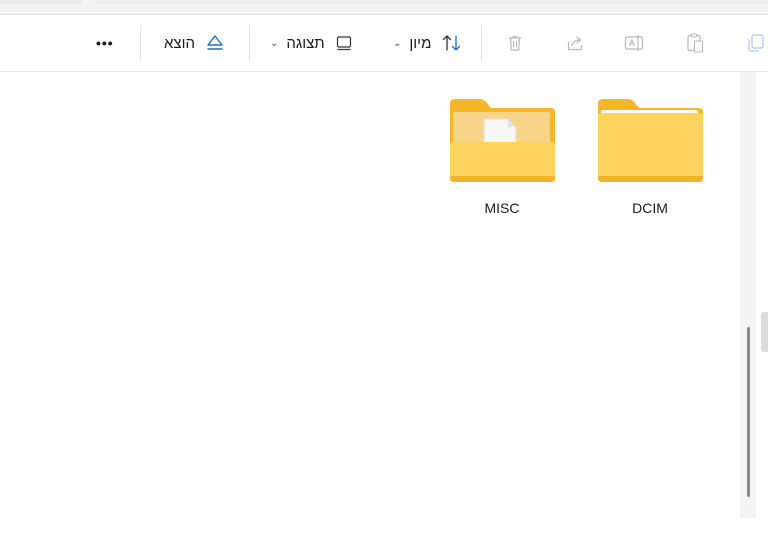 This screenshot has width=768, height=544. Describe the element at coordinates (432, 2) in the screenshot. I see `address-bar-edge` at that location.